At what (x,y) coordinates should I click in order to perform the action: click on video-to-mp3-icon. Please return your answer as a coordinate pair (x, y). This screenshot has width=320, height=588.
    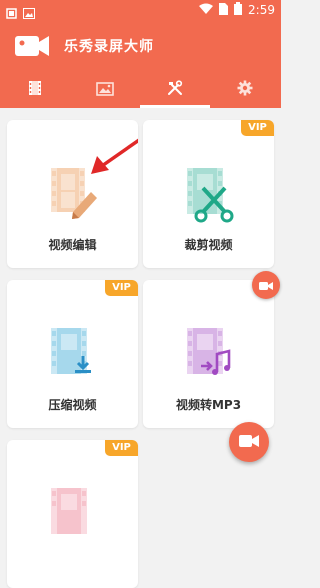
    Looking at the image, I should click on (209, 353).